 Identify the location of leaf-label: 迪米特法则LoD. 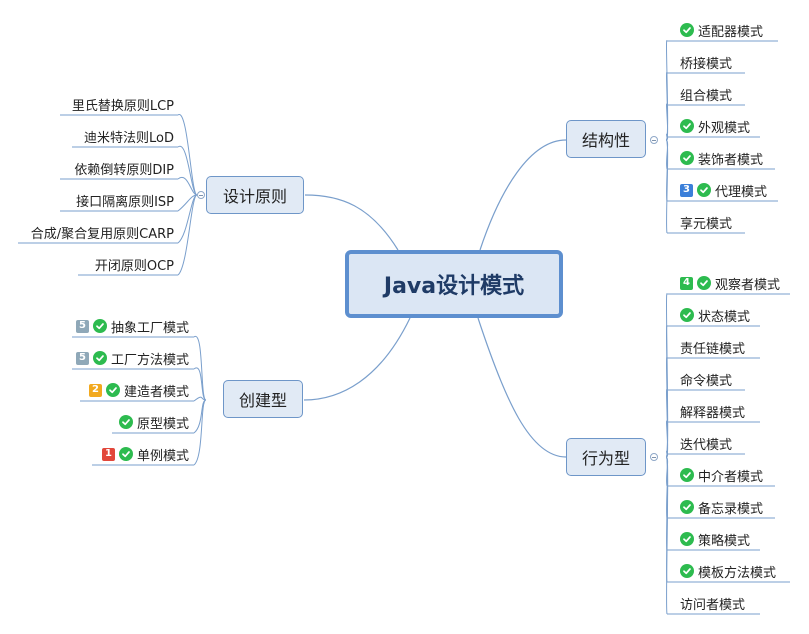
(129, 138).